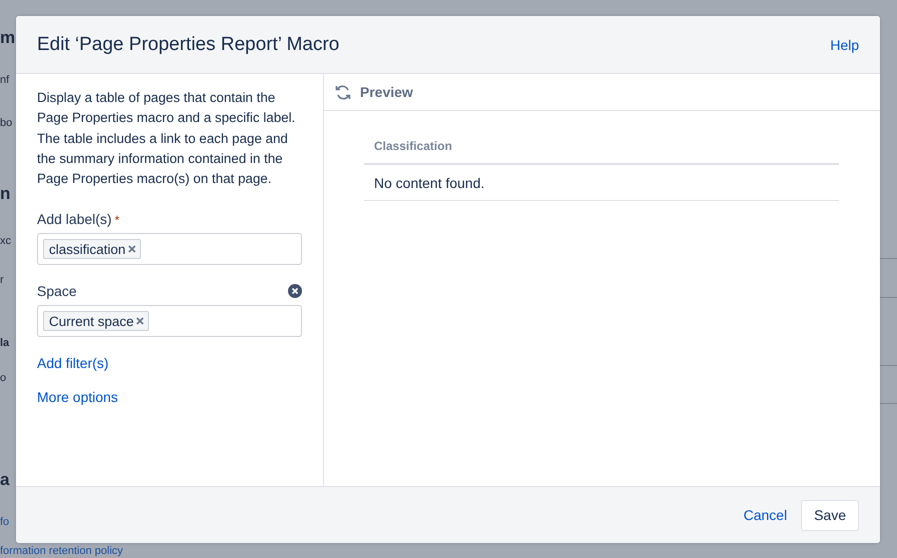  What do you see at coordinates (96, 321) in the screenshot?
I see `tag: Current space` at bounding box center [96, 321].